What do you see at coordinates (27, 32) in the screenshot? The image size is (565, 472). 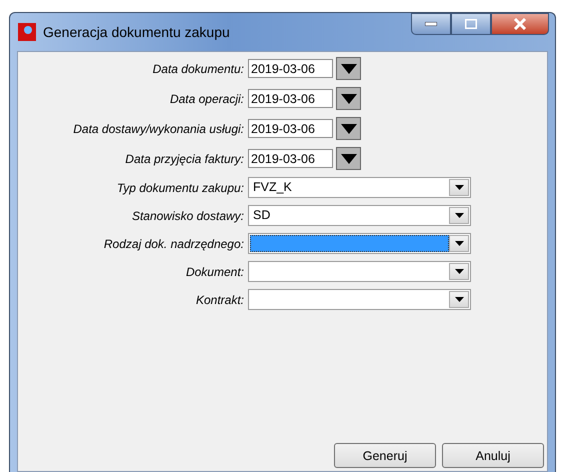 I see `app-icon` at bounding box center [27, 32].